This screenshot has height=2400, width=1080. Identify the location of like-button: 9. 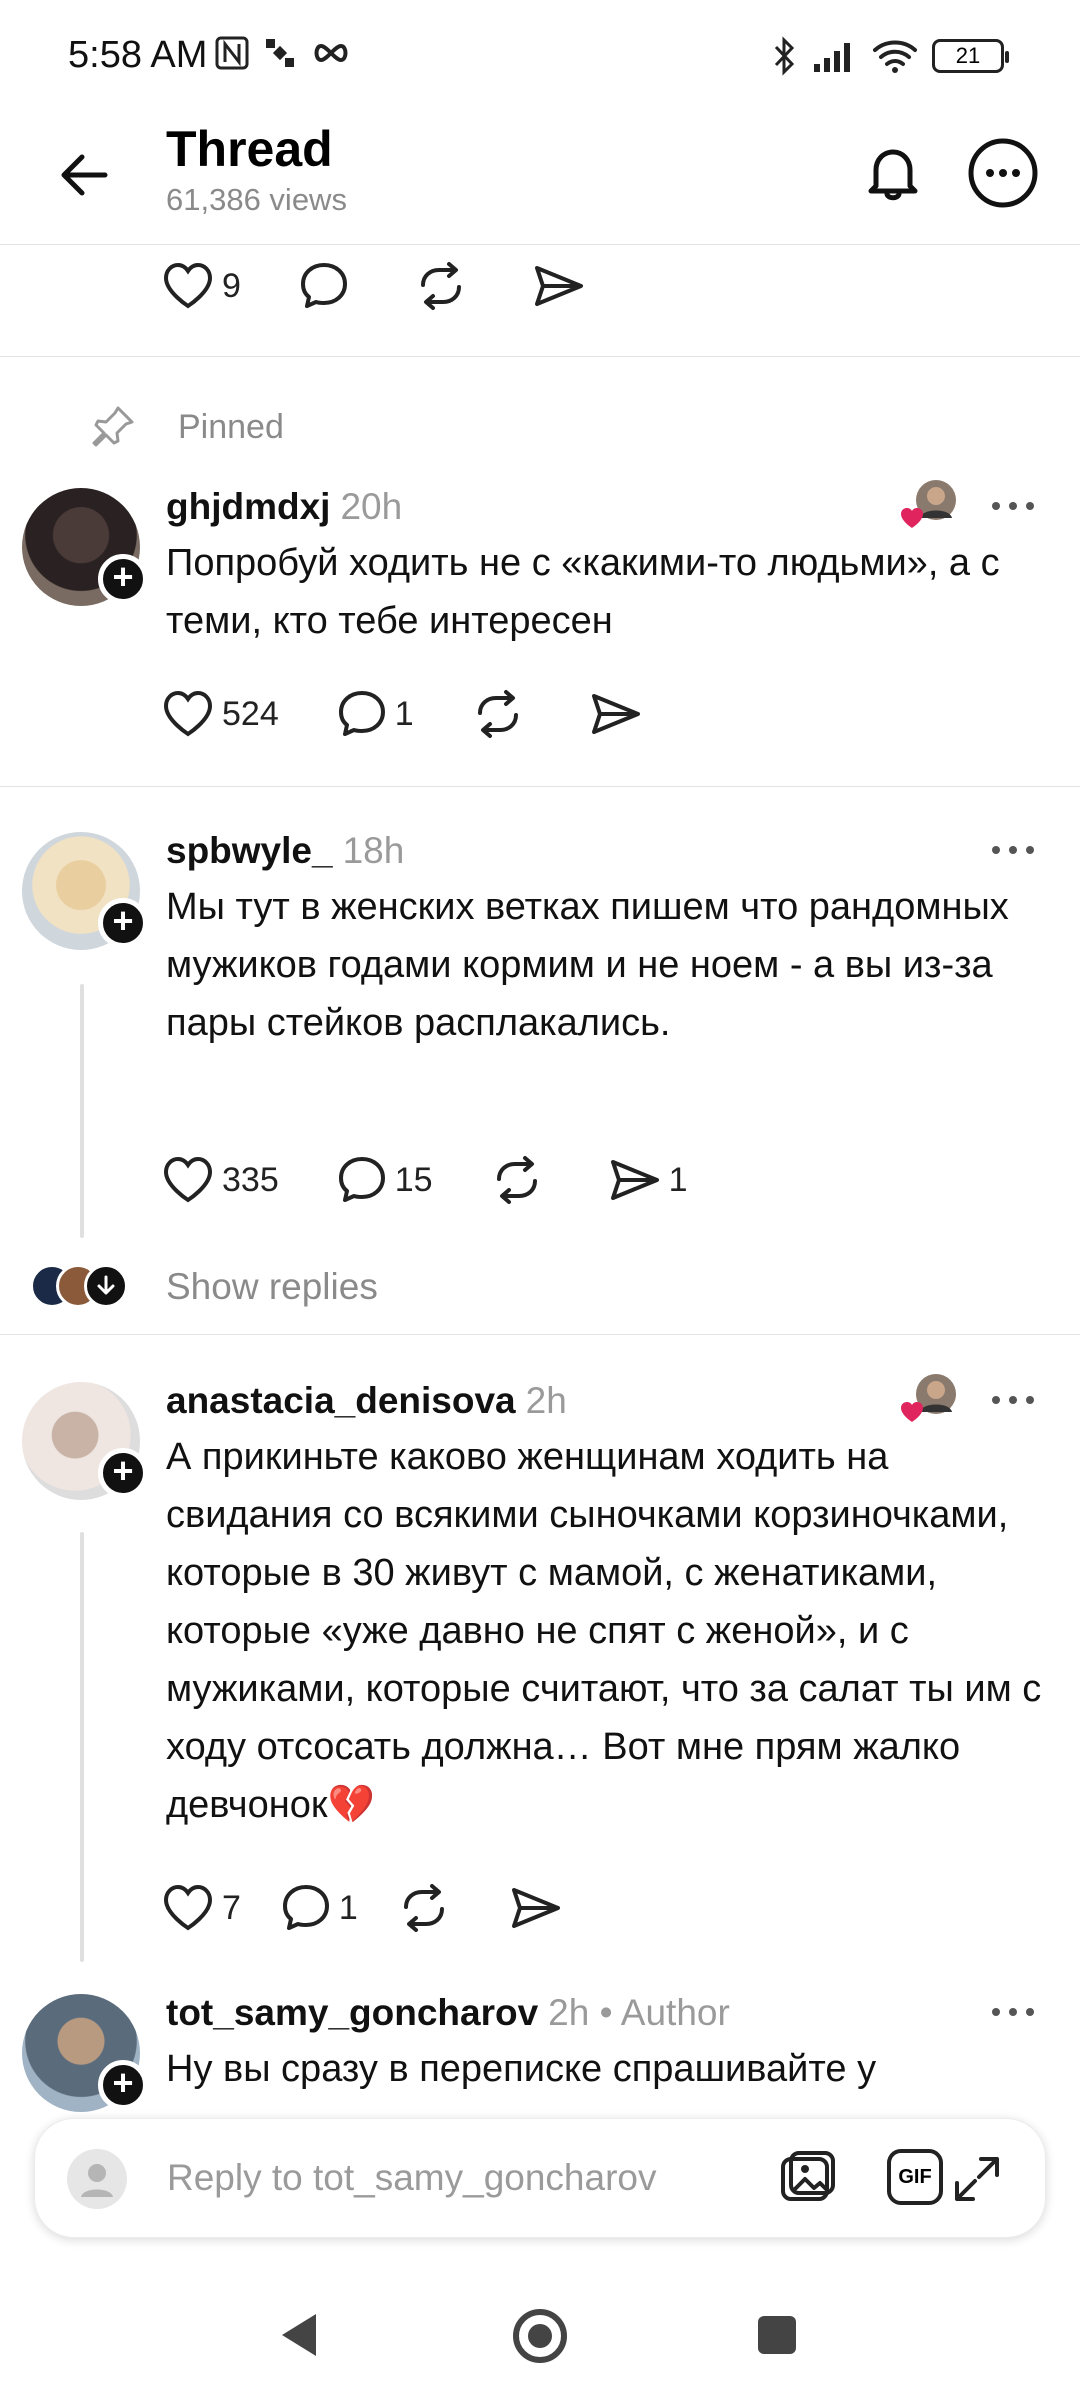
(201, 286).